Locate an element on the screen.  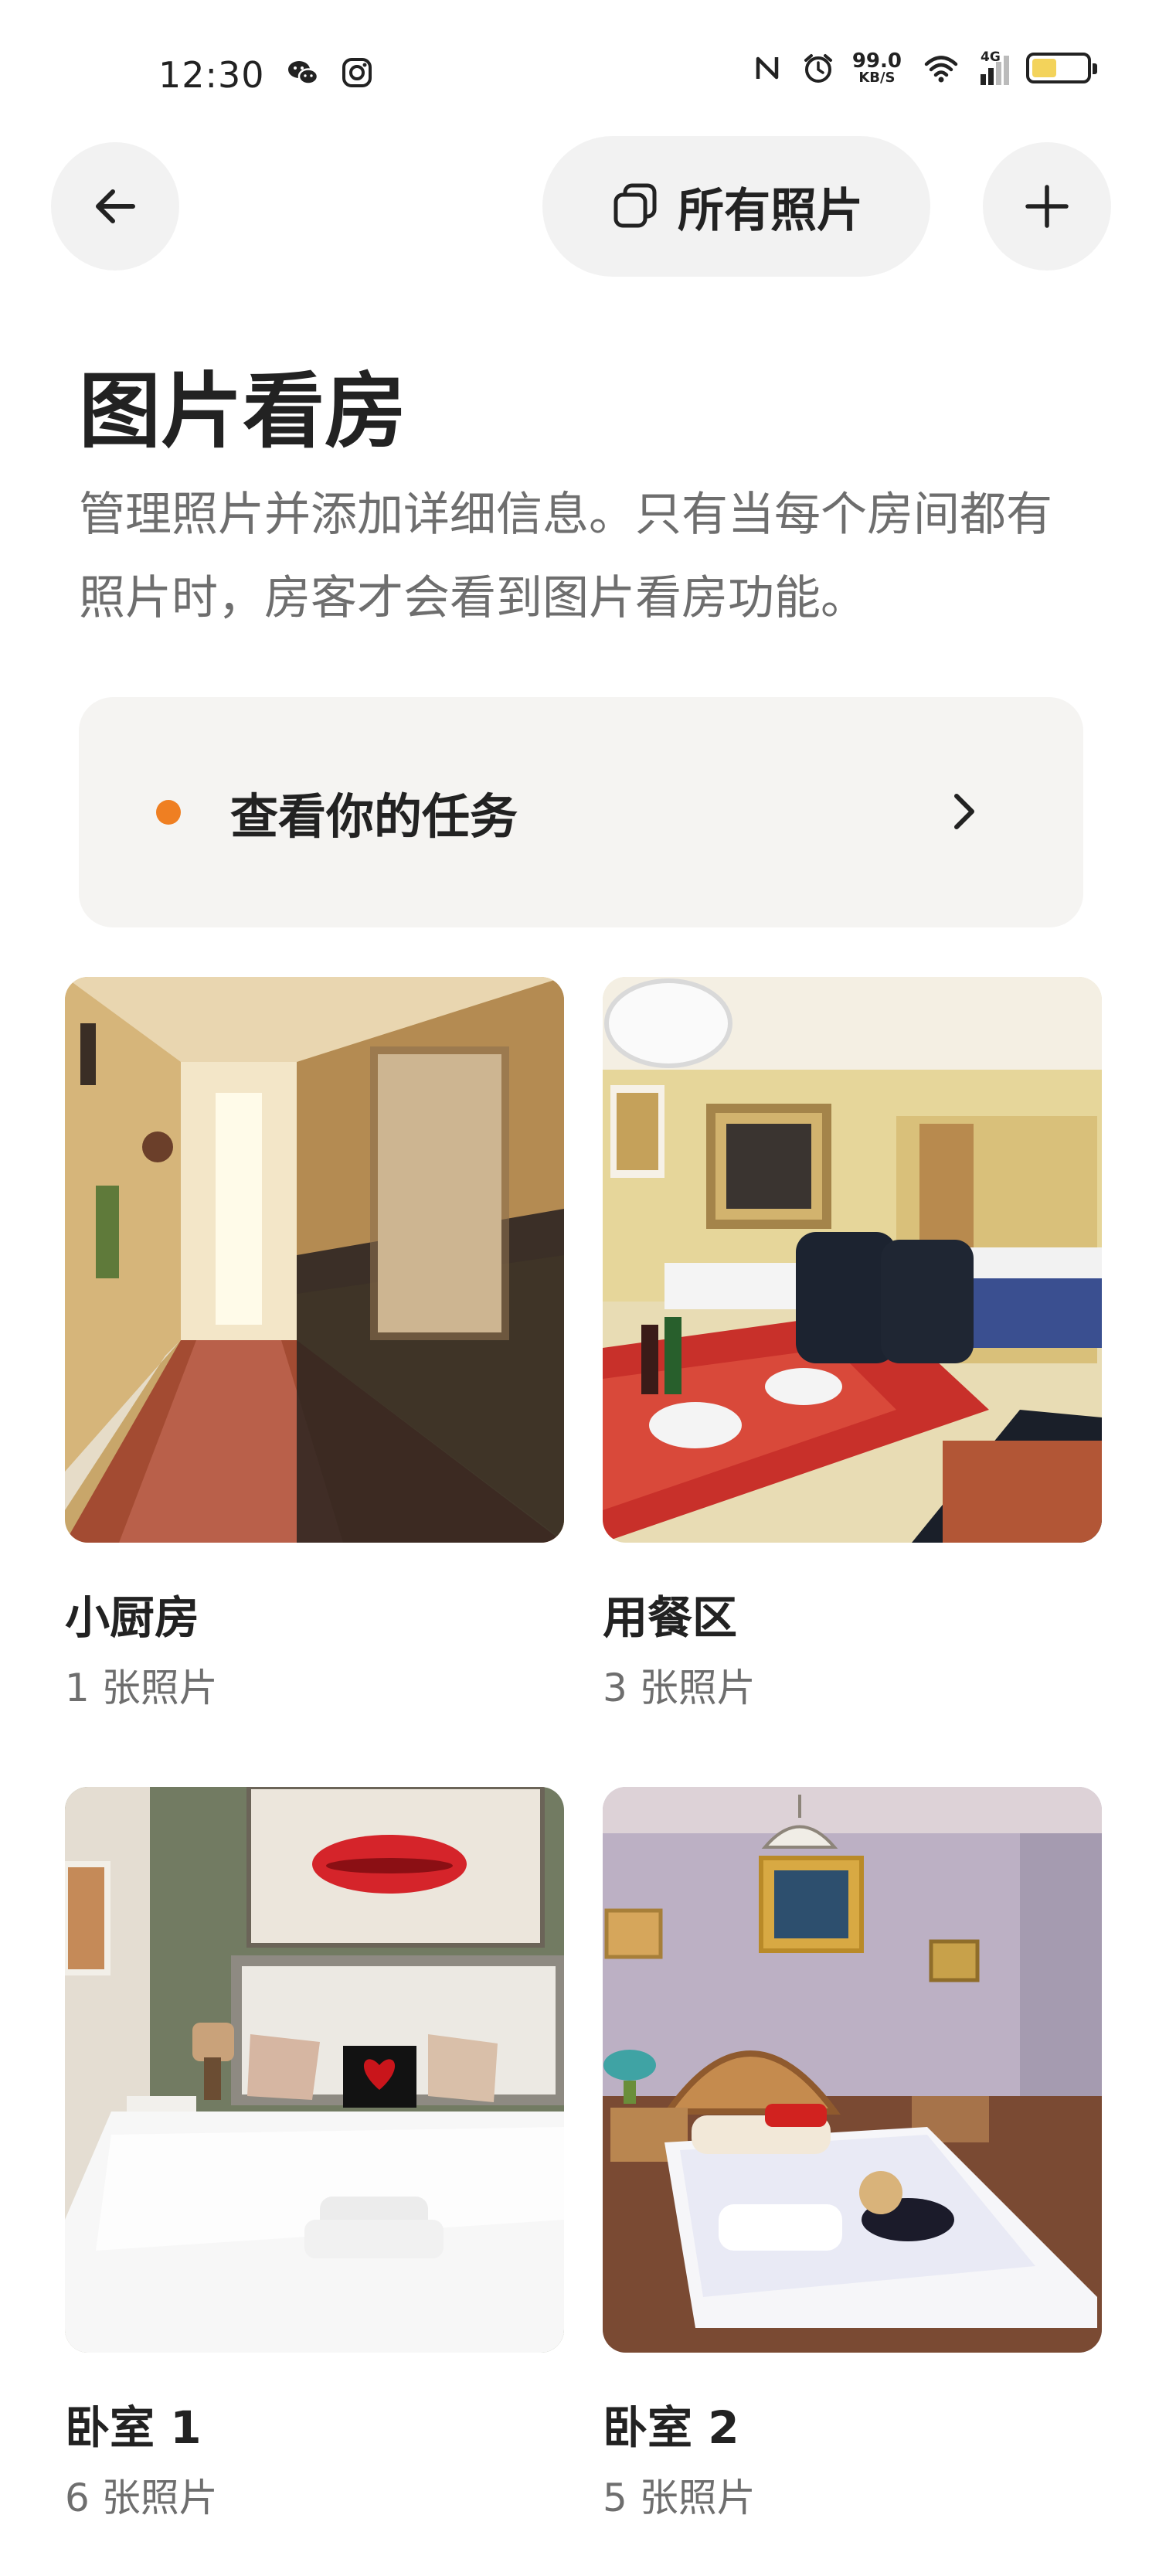
hallway-photo is located at coordinates (314, 1260).